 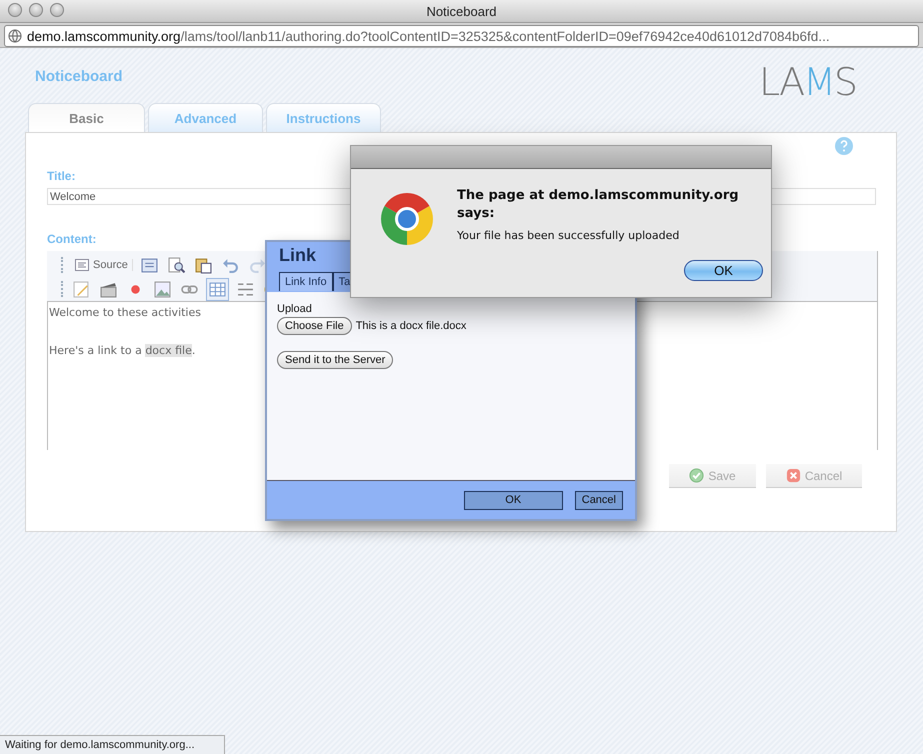 I want to click on title-label: Title:, so click(x=61, y=177).